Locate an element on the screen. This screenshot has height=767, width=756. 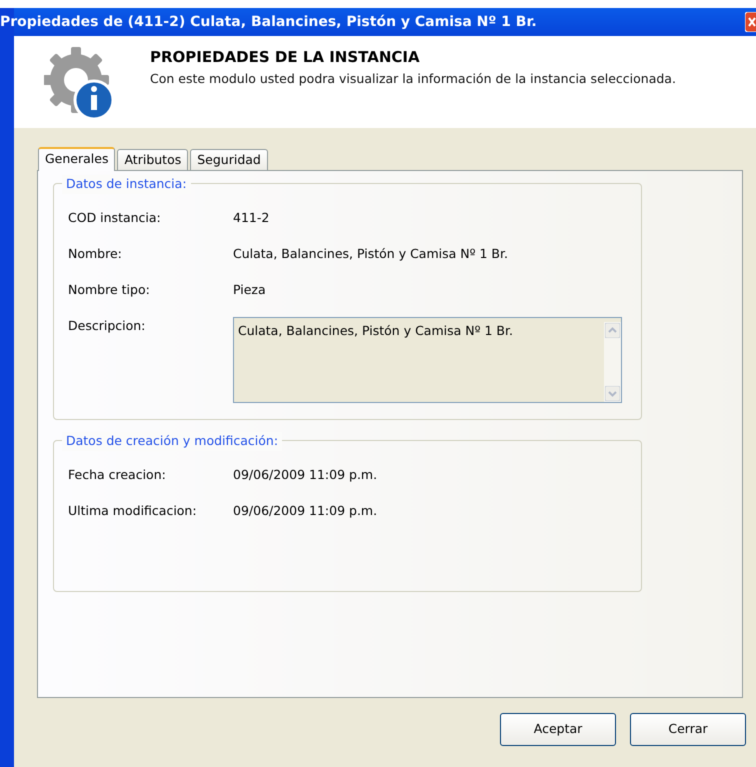
field-value: Pieza is located at coordinates (249, 290).